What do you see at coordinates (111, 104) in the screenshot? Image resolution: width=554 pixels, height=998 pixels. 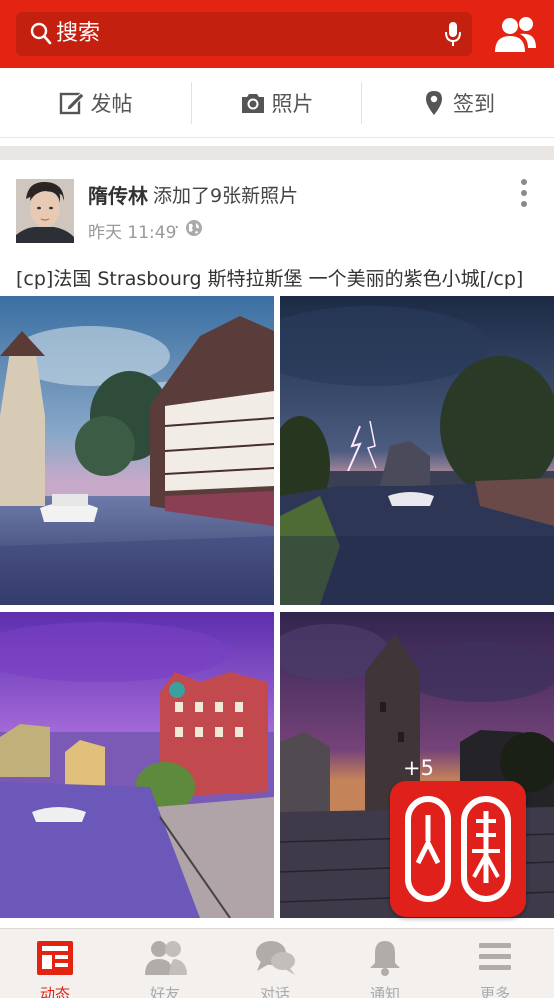 I see `post-label: 发帖` at bounding box center [111, 104].